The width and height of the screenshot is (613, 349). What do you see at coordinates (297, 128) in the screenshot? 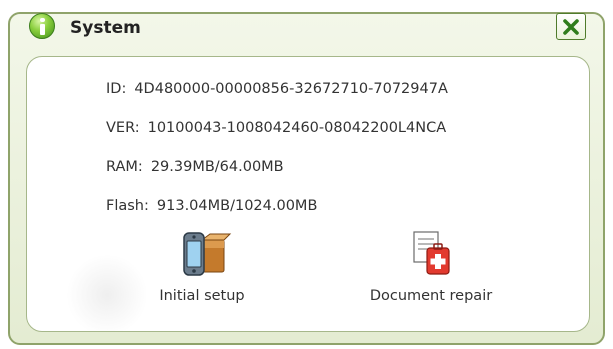
I see `version-value: 10100043-1008042460-08042200L4NCA` at bounding box center [297, 128].